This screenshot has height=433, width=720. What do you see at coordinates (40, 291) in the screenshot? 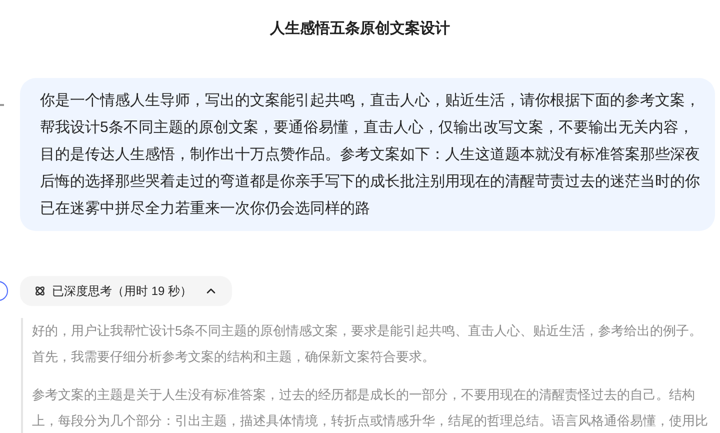
I see `atom-icon` at bounding box center [40, 291].